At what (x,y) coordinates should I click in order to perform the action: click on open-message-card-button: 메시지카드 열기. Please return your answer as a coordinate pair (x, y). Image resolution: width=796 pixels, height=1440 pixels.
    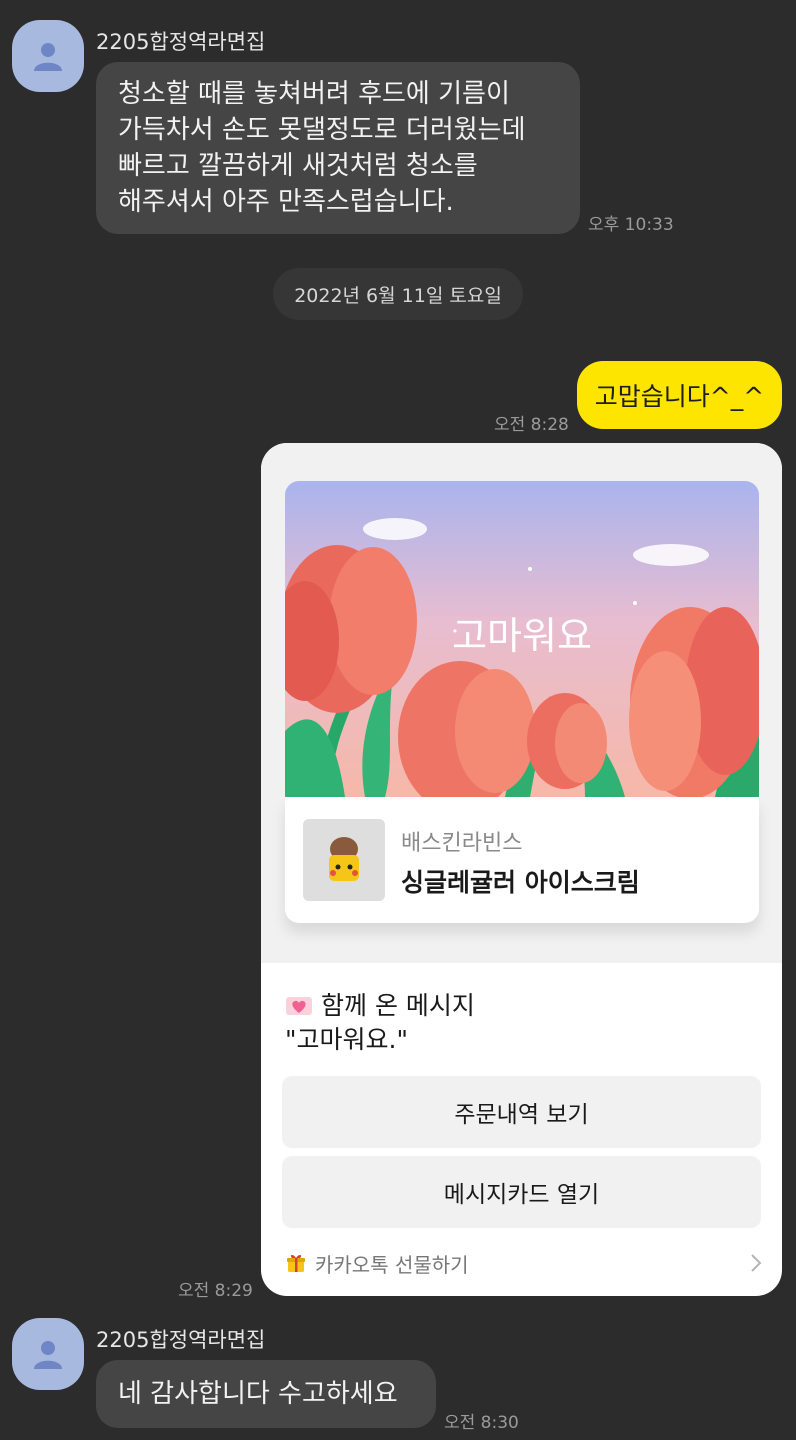
    Looking at the image, I should click on (521, 1192).